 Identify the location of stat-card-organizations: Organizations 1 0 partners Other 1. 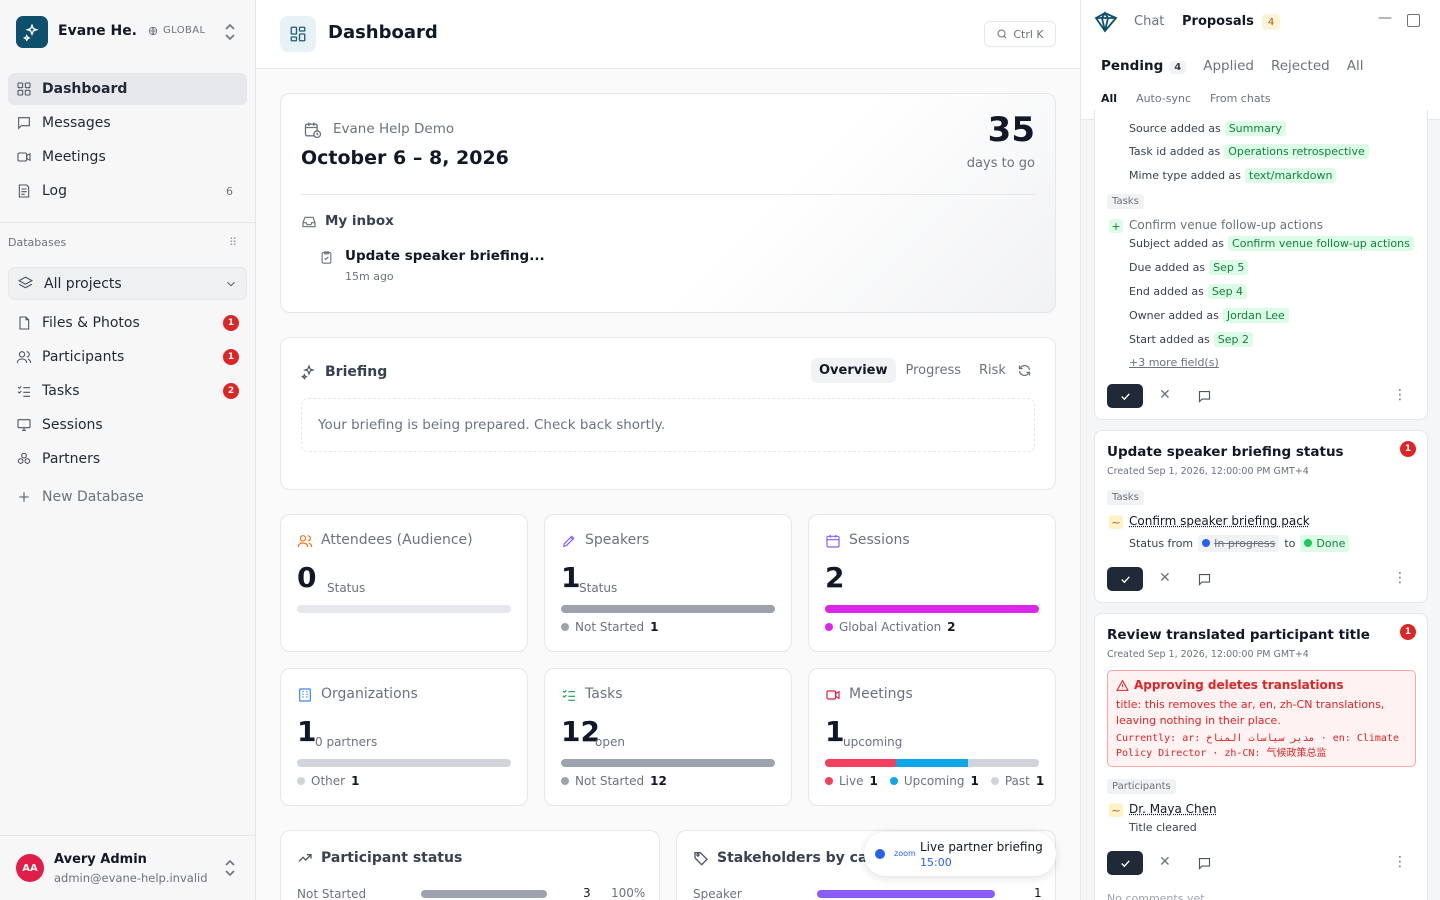
(404, 737).